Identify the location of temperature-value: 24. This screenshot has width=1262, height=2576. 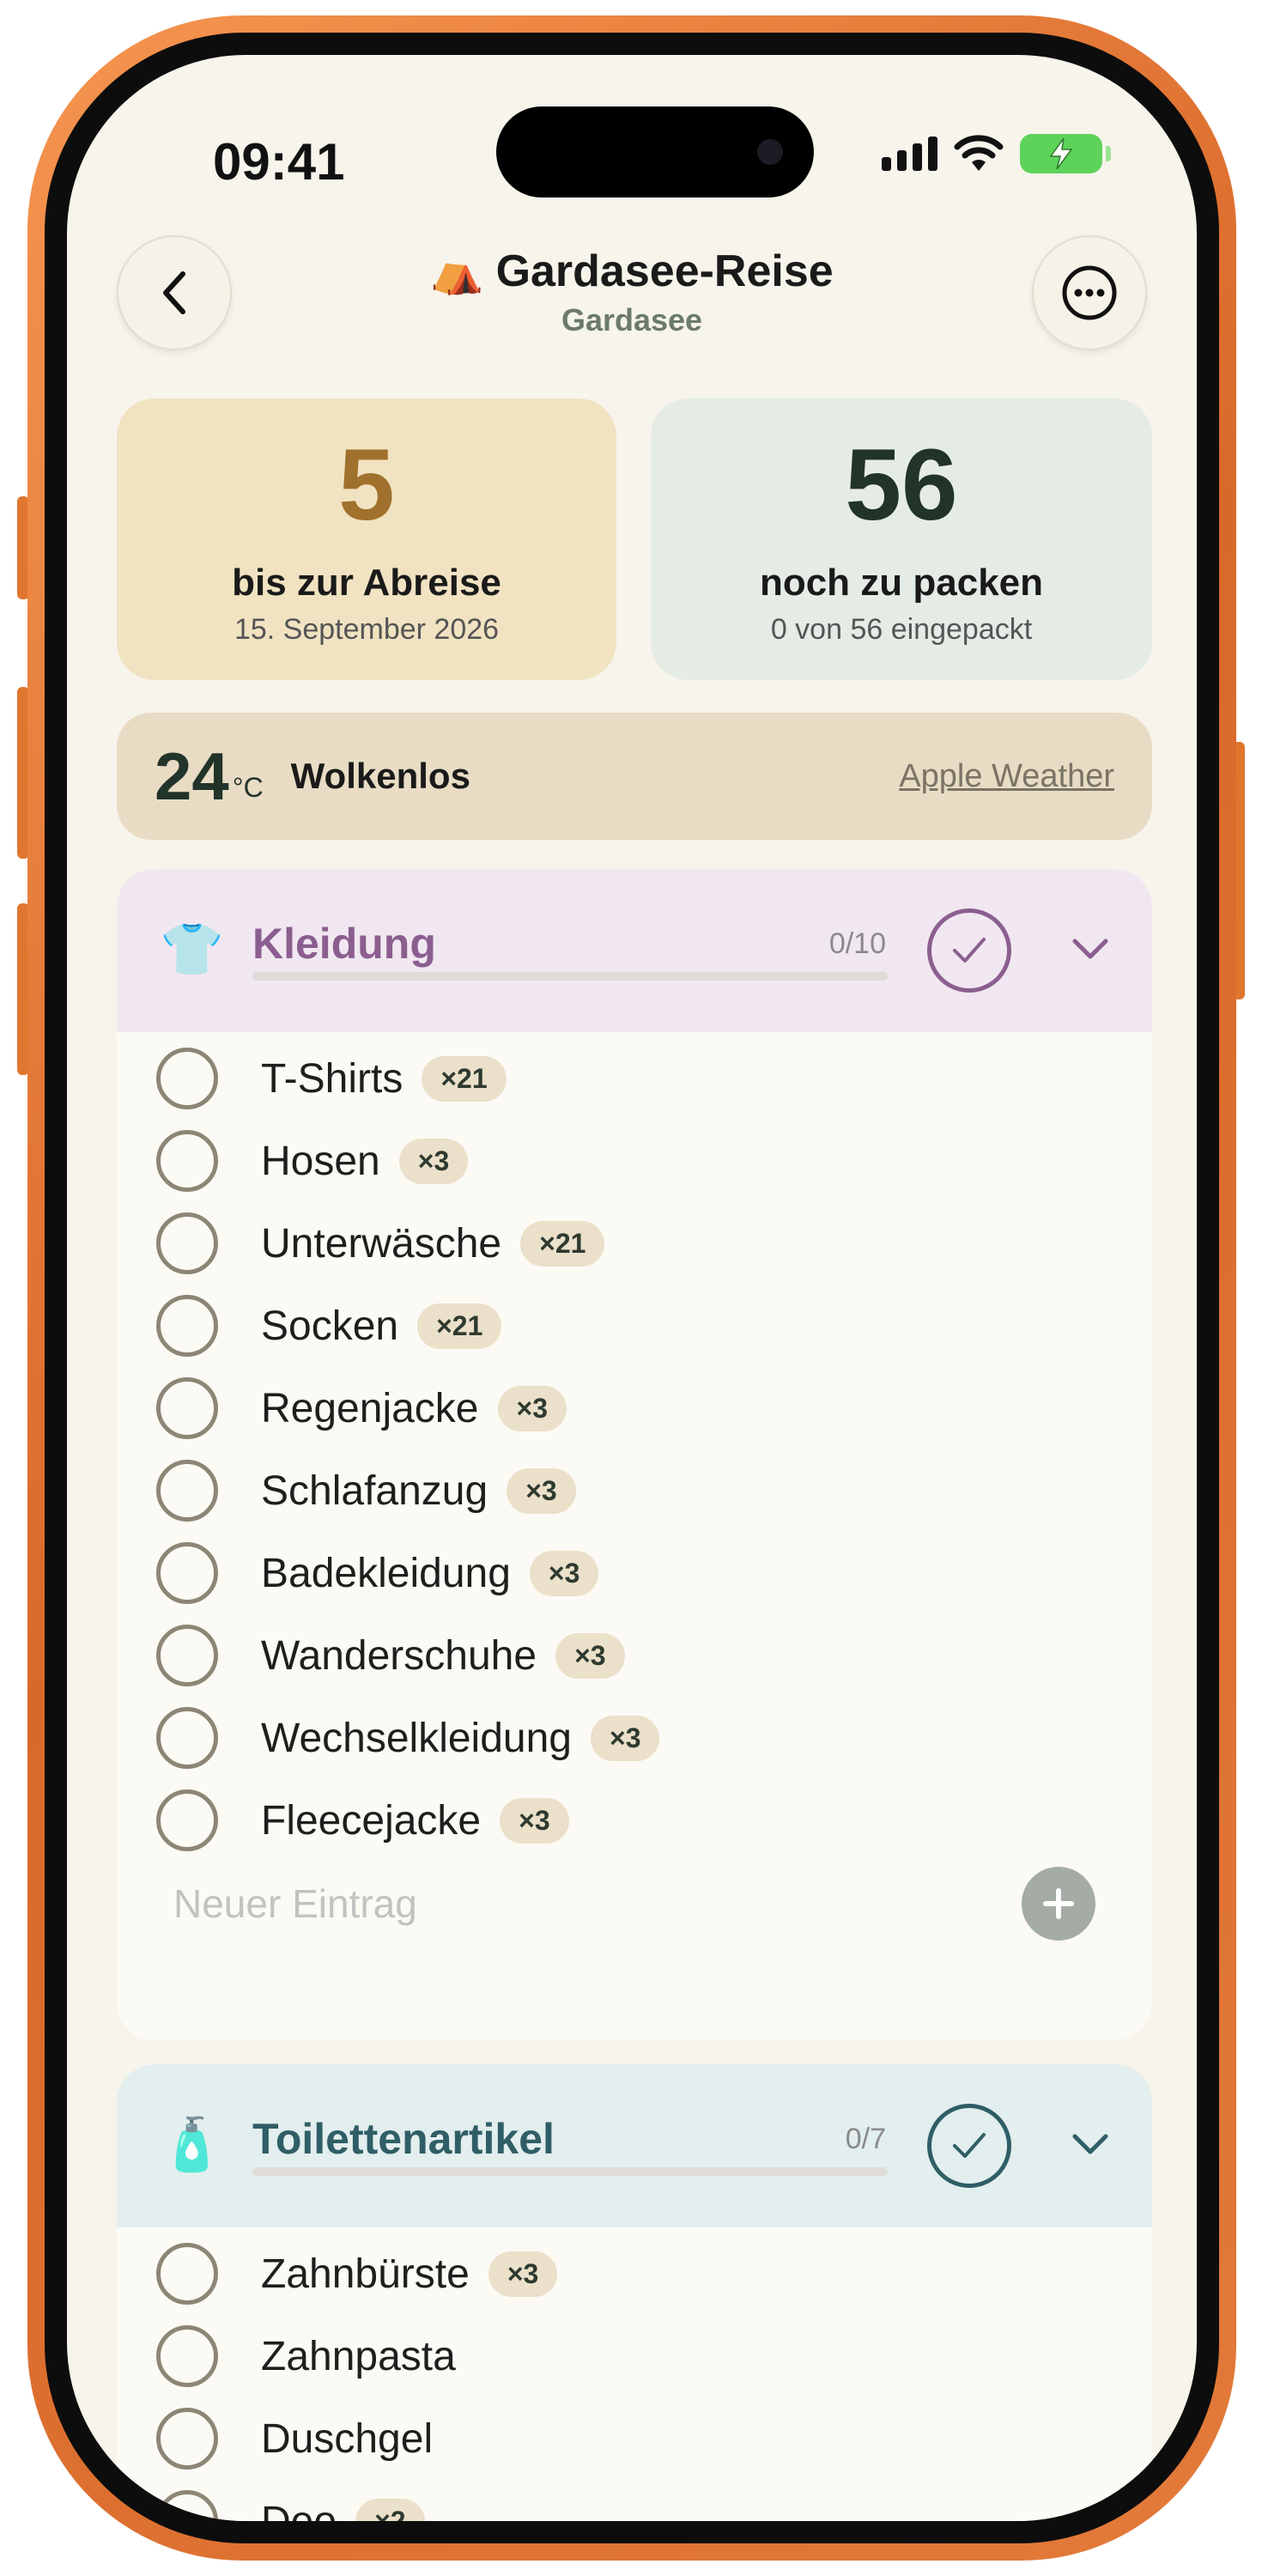
(192, 776).